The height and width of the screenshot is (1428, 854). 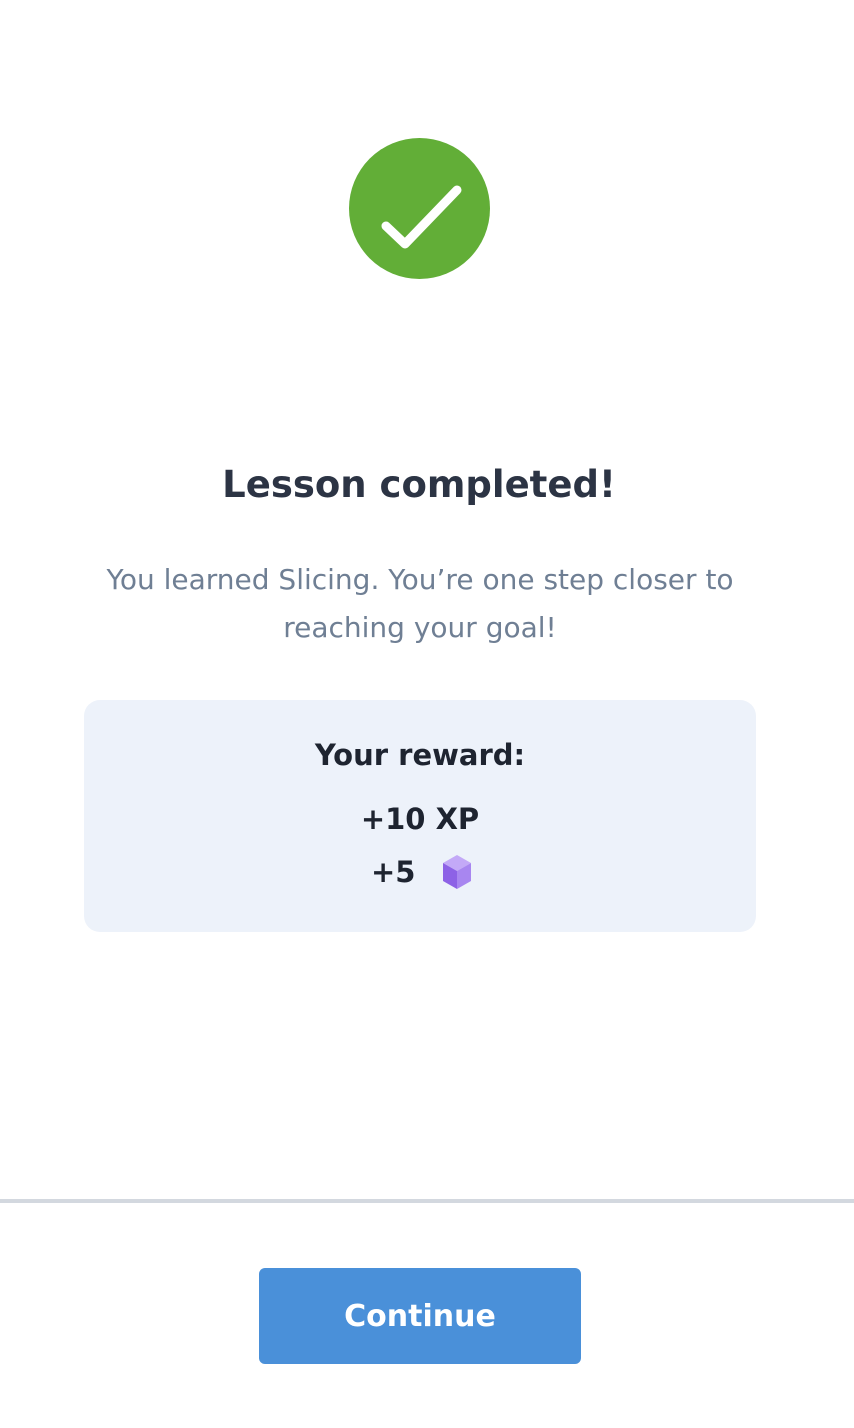 I want to click on gem-cube-icon, so click(x=457, y=872).